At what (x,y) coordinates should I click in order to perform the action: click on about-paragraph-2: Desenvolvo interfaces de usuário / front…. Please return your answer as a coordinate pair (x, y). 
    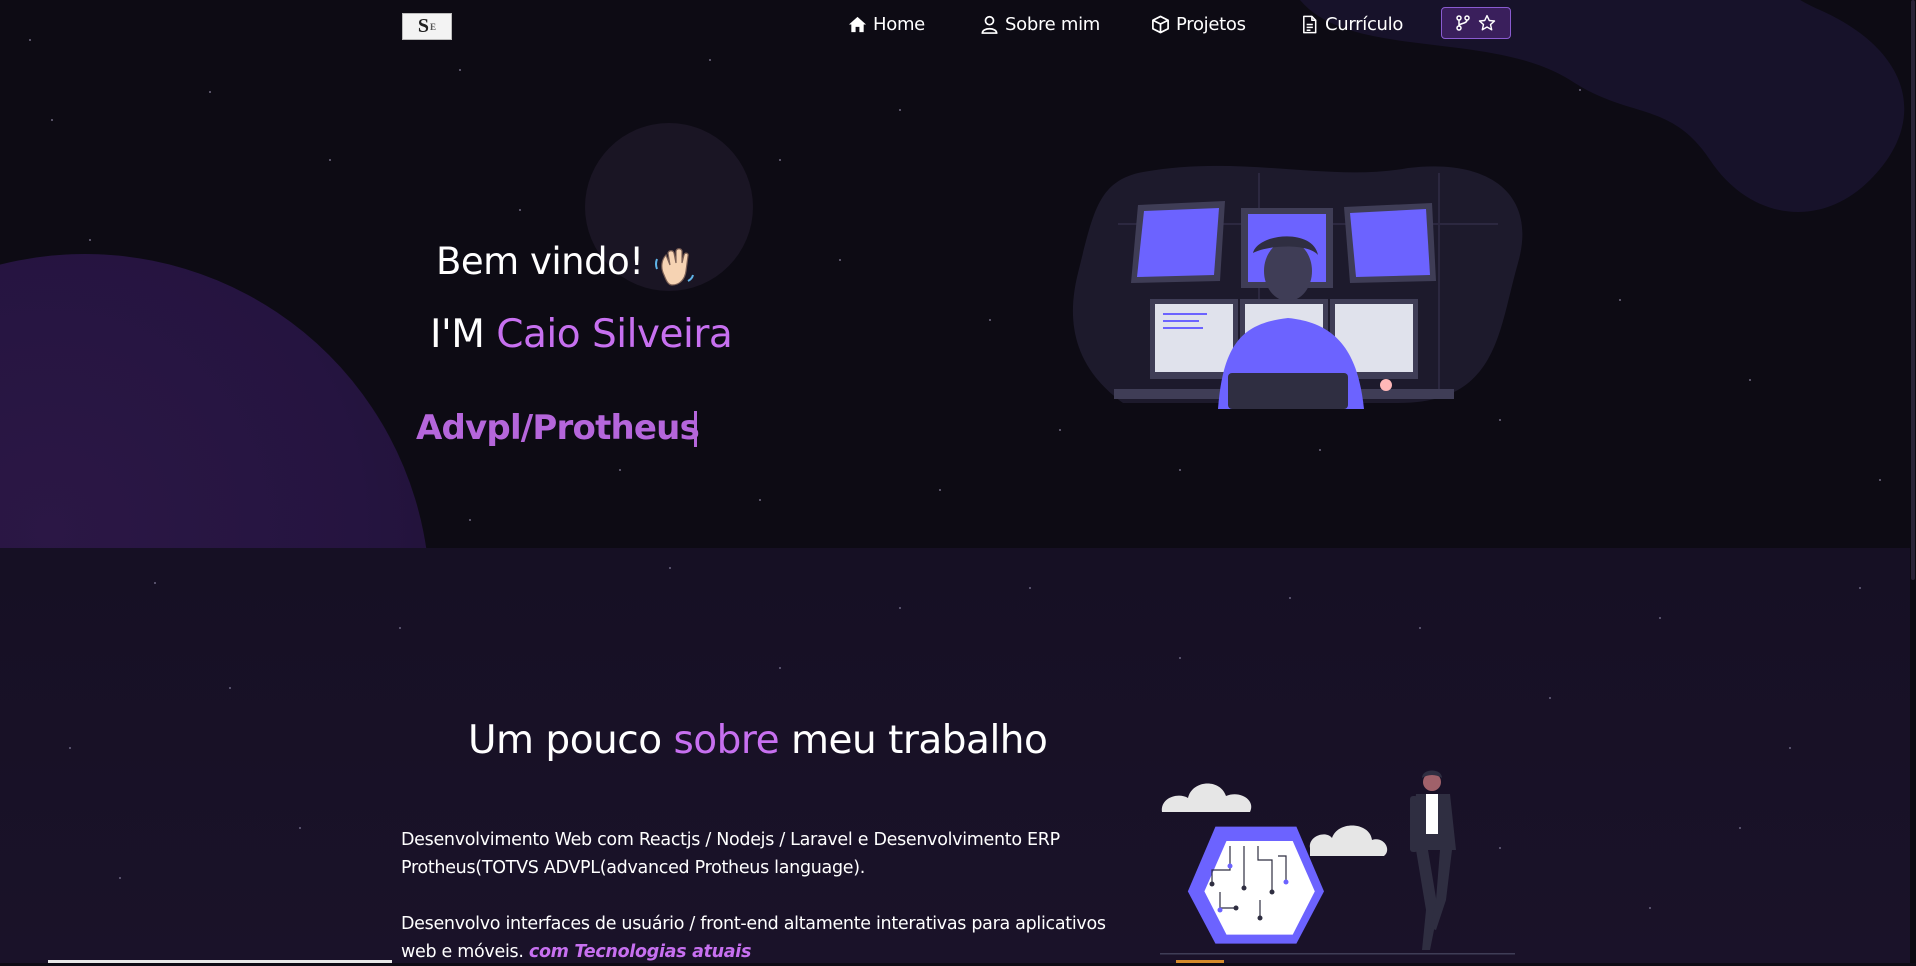
    Looking at the image, I should click on (761, 938).